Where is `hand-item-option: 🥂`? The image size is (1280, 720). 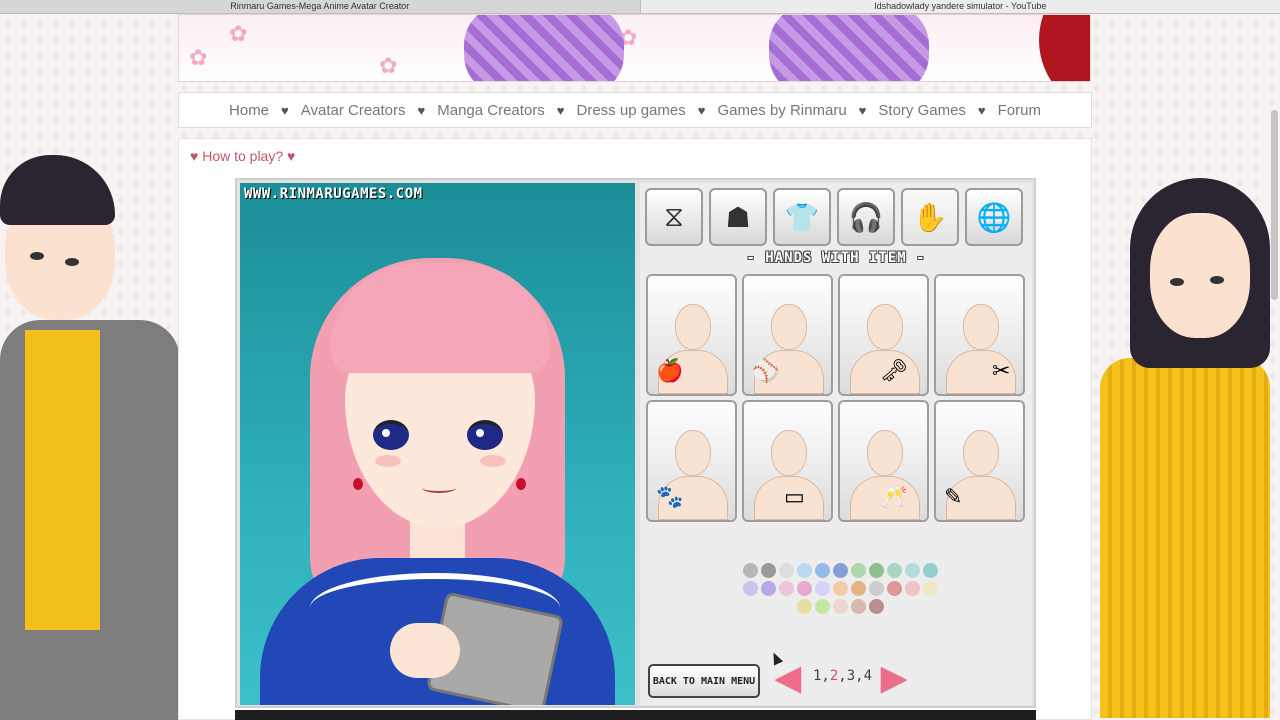 hand-item-option: 🥂 is located at coordinates (883, 461).